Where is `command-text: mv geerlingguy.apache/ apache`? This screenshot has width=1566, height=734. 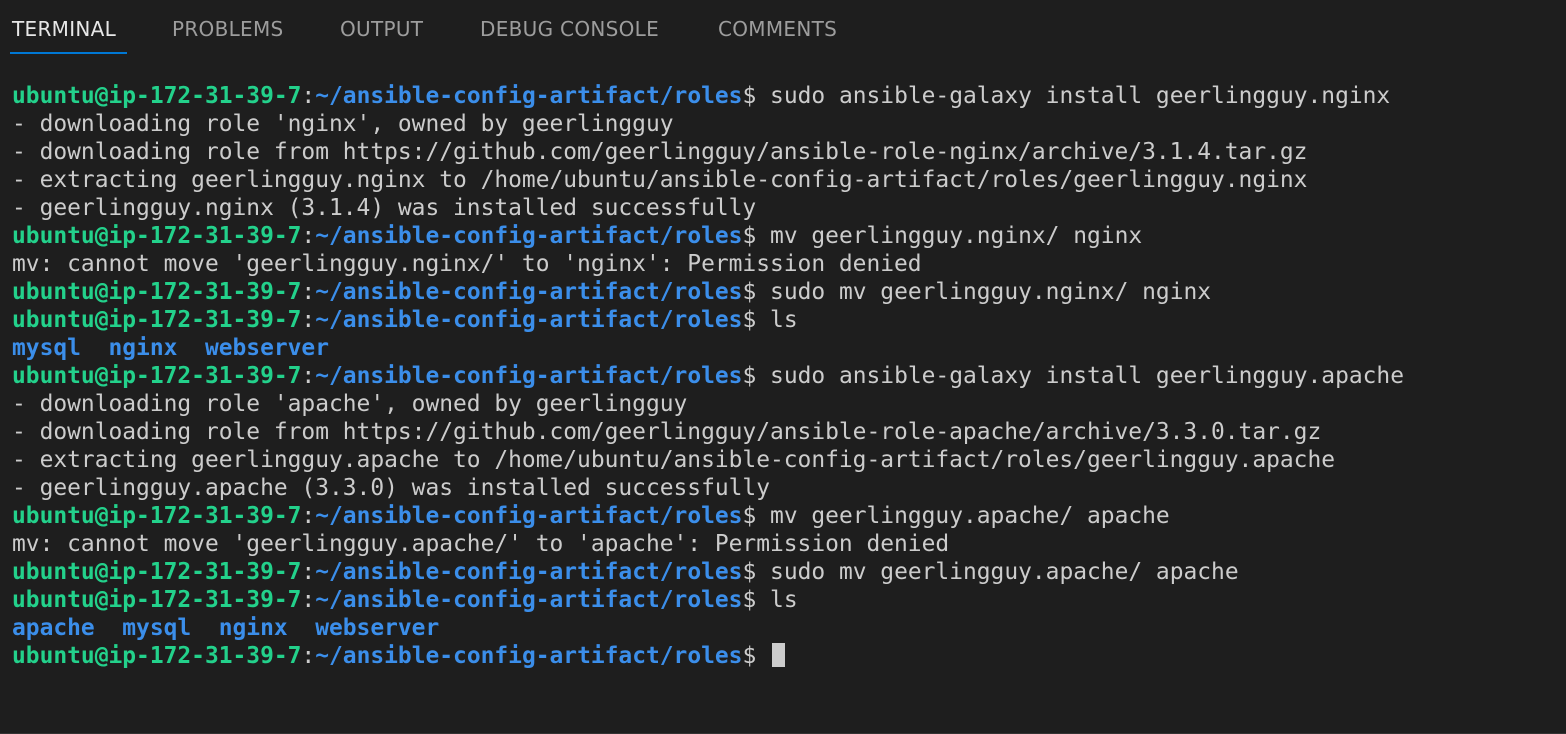
command-text: mv geerlingguy.apache/ apache is located at coordinates (963, 516).